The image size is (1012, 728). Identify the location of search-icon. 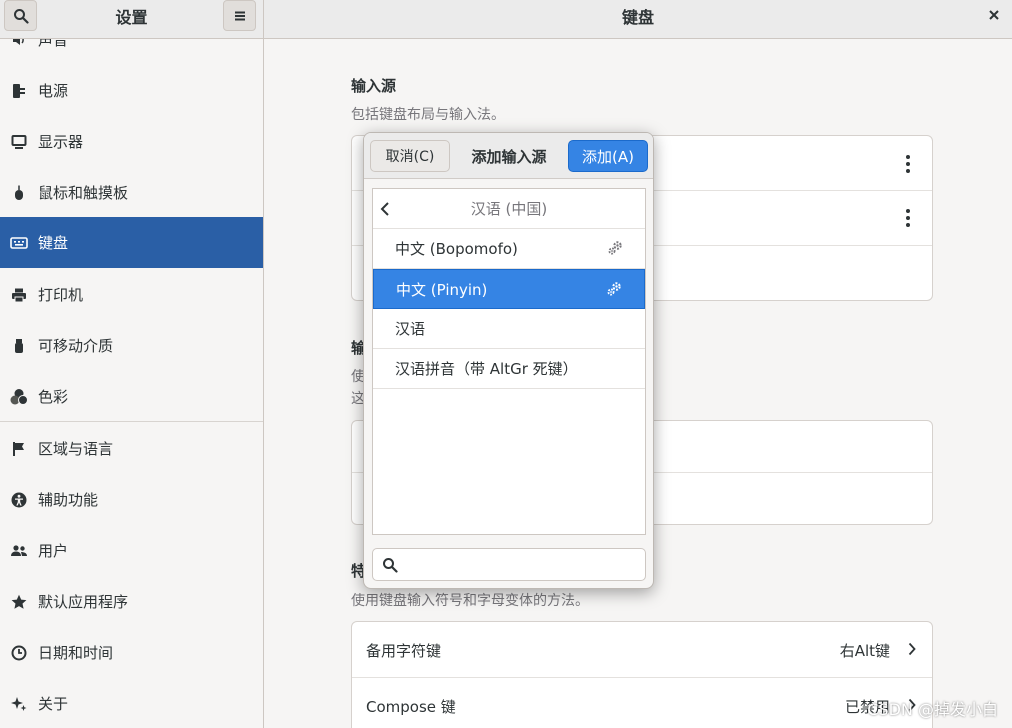
(390, 565).